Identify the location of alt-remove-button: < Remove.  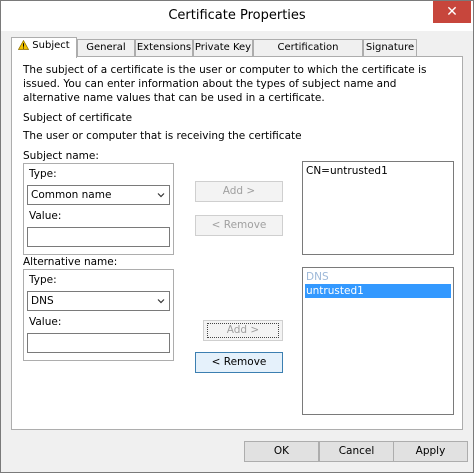
(239, 362).